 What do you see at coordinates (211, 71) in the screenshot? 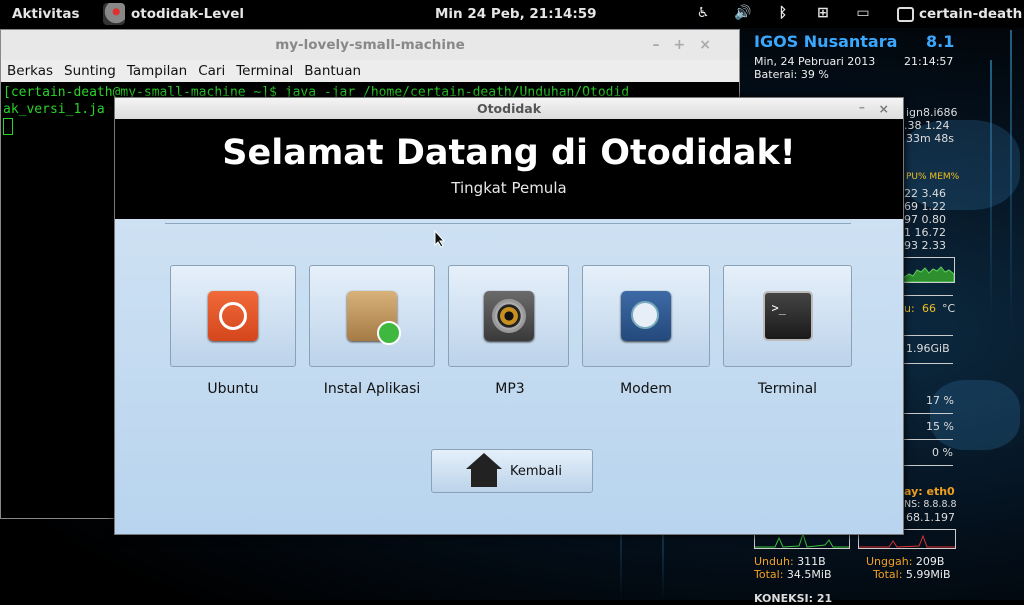
I see `menu-cari: Cari` at bounding box center [211, 71].